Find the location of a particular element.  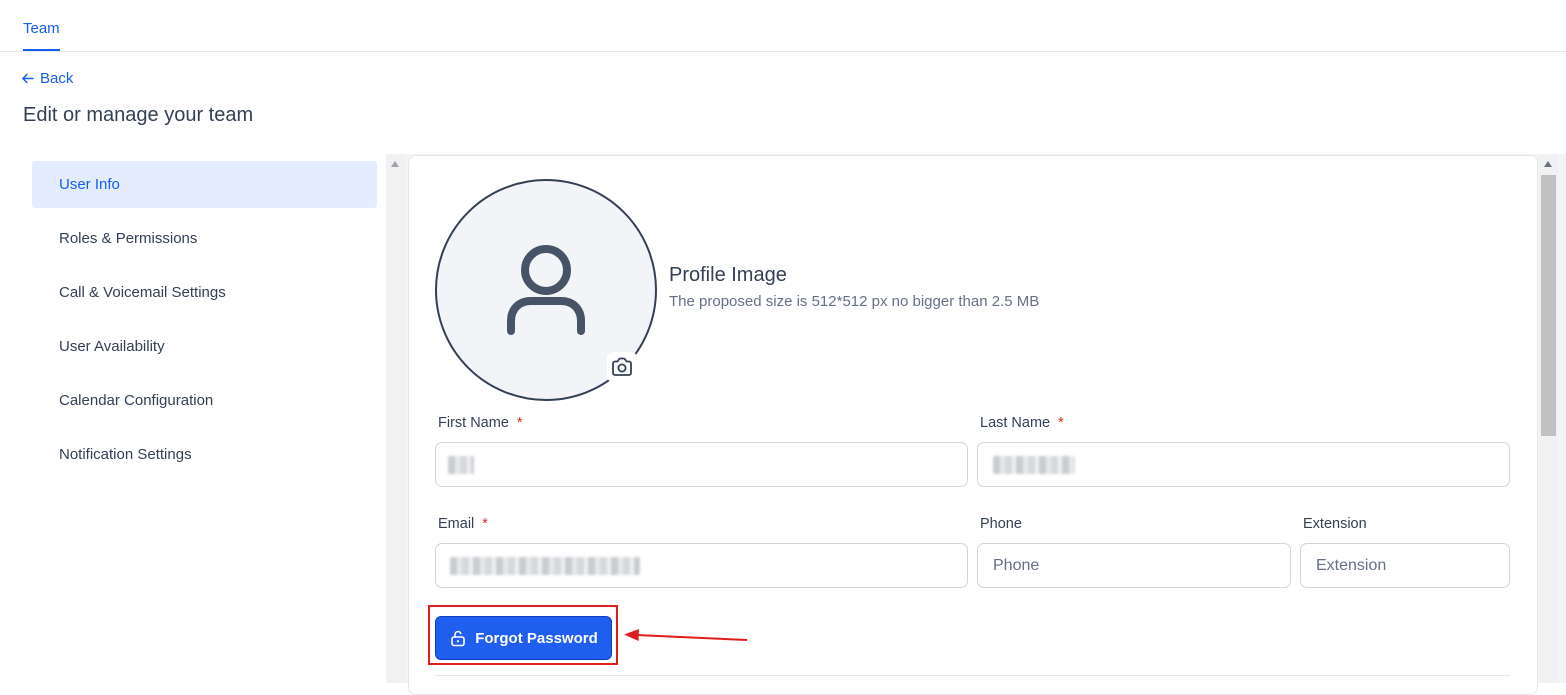

last-name-field is located at coordinates (1243, 464).